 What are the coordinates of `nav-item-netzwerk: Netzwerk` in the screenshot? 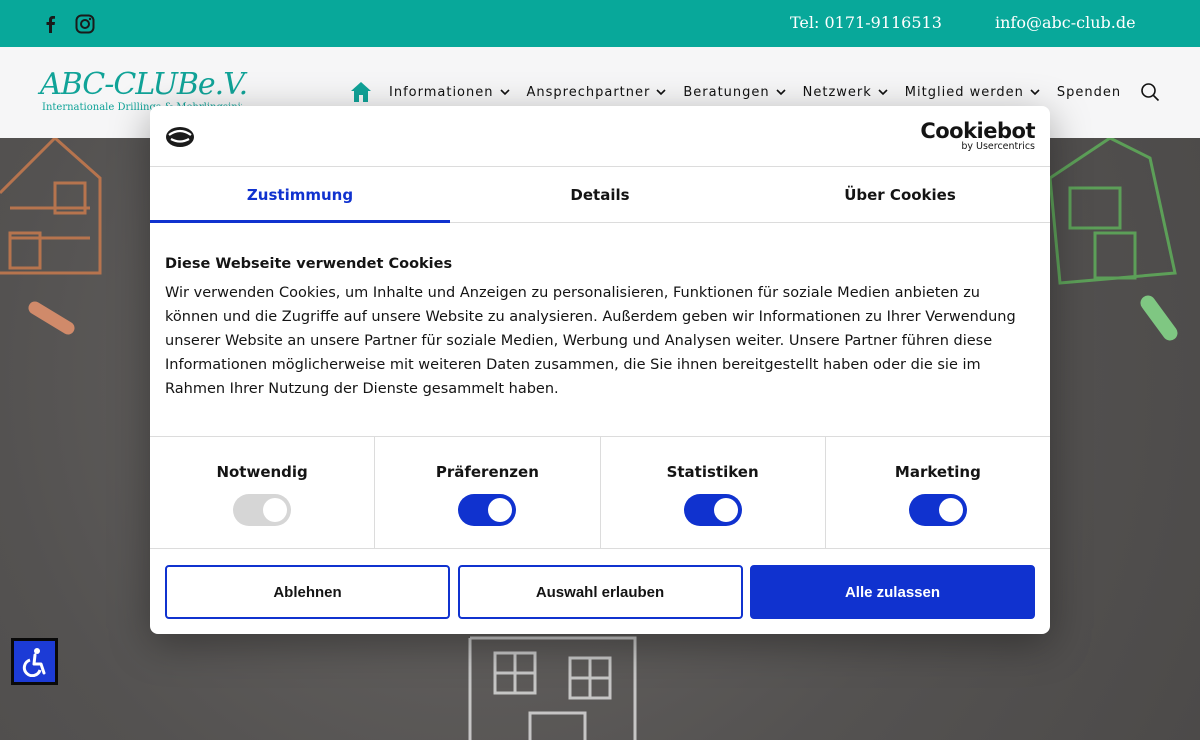 It's located at (845, 92).